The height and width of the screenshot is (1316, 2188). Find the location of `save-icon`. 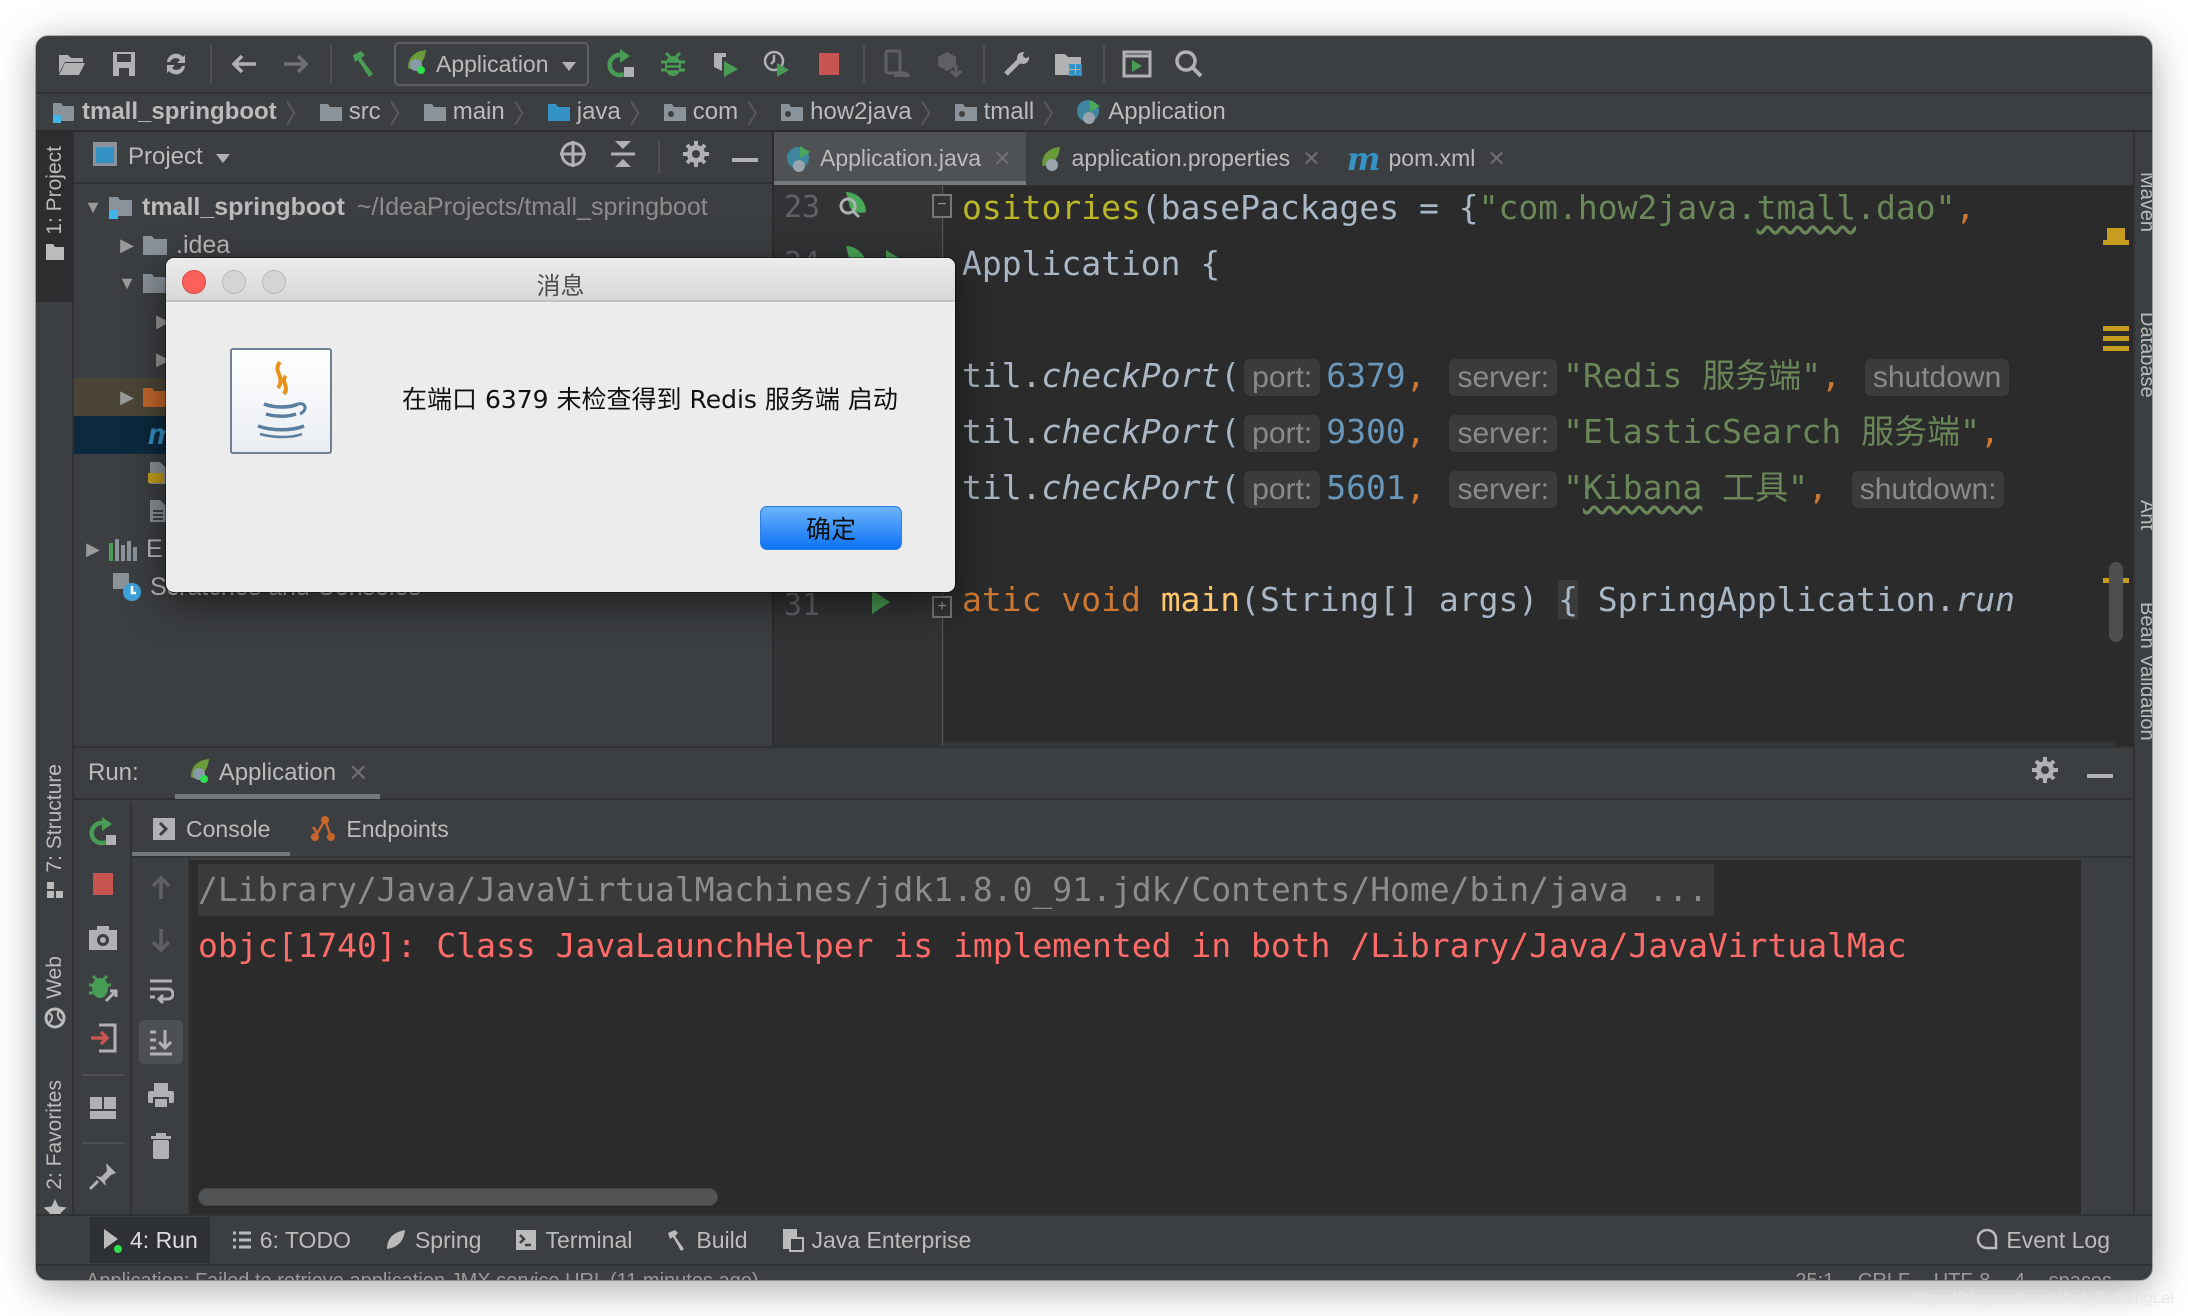

save-icon is located at coordinates (124, 64).